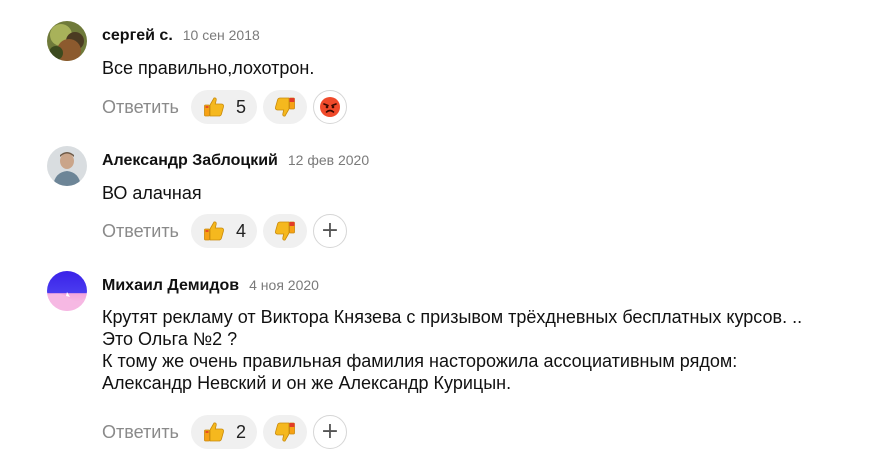 The height and width of the screenshot is (459, 886). What do you see at coordinates (190, 161) in the screenshot?
I see `author-name: Александр Заблоцкий` at bounding box center [190, 161].